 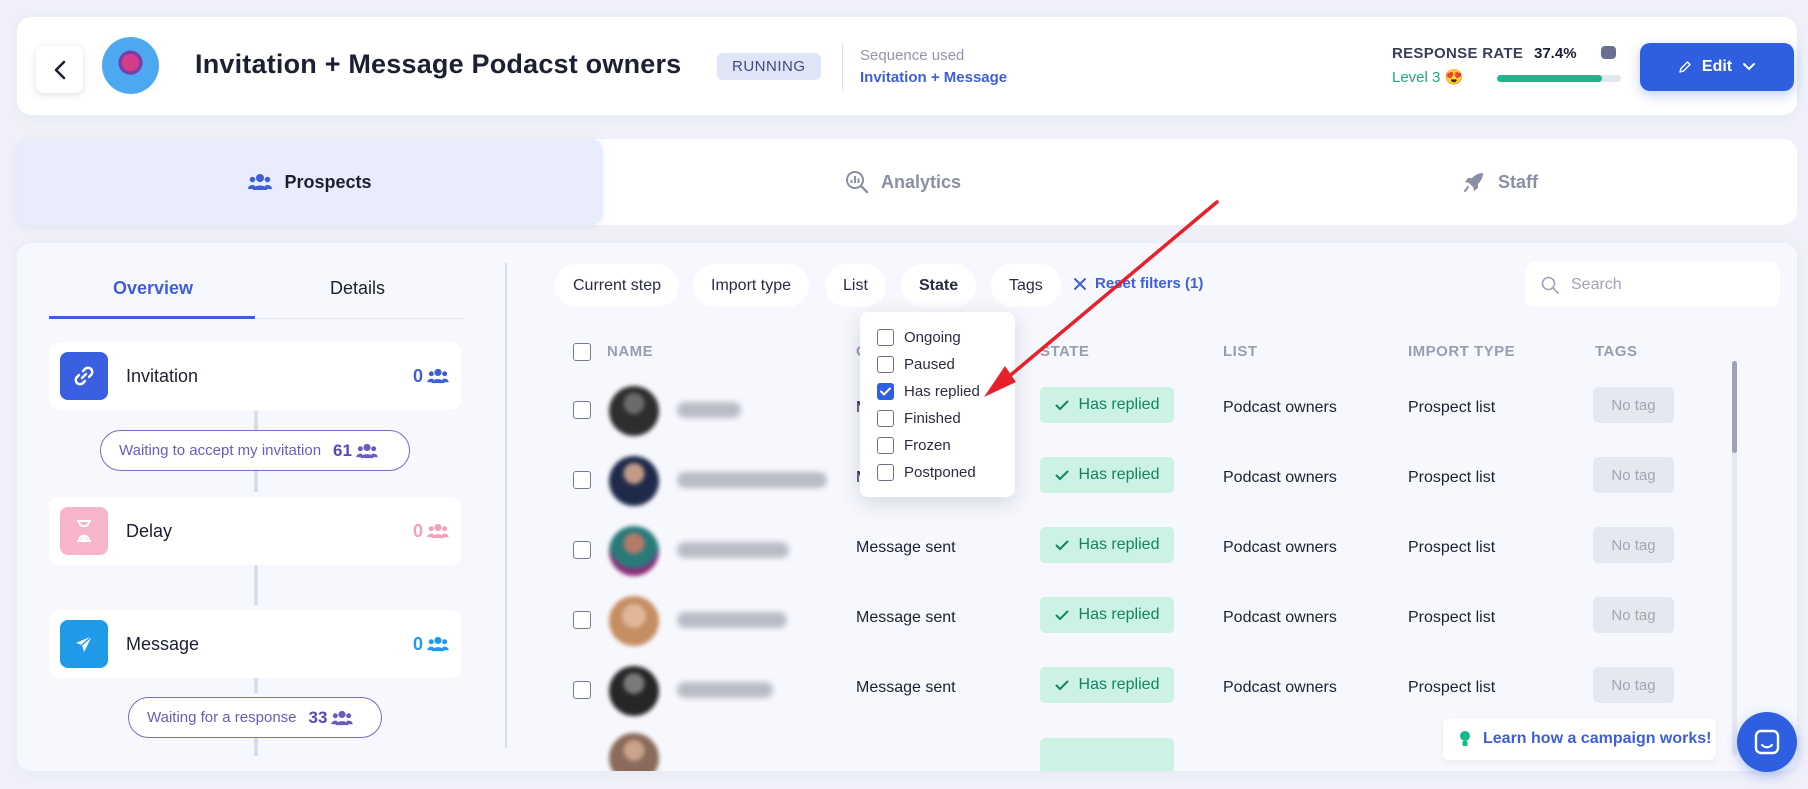 I want to click on annotation-arrow, so click(x=1101, y=298).